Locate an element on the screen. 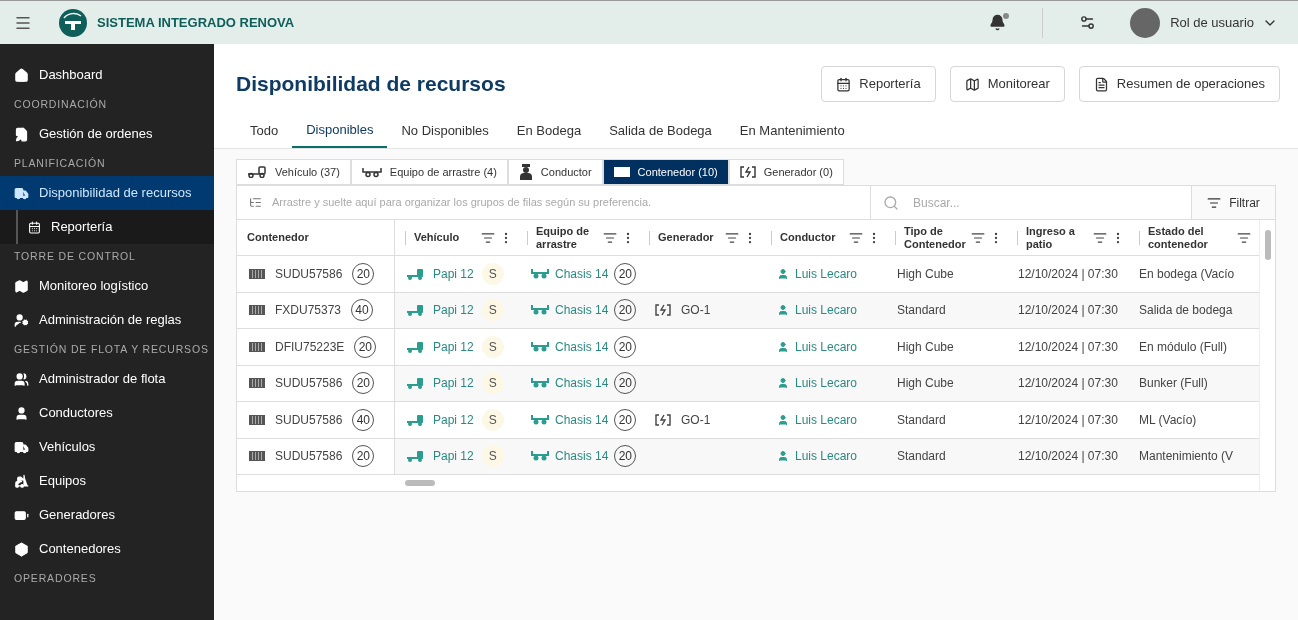  sidebar-item: Generadores is located at coordinates (107, 515).